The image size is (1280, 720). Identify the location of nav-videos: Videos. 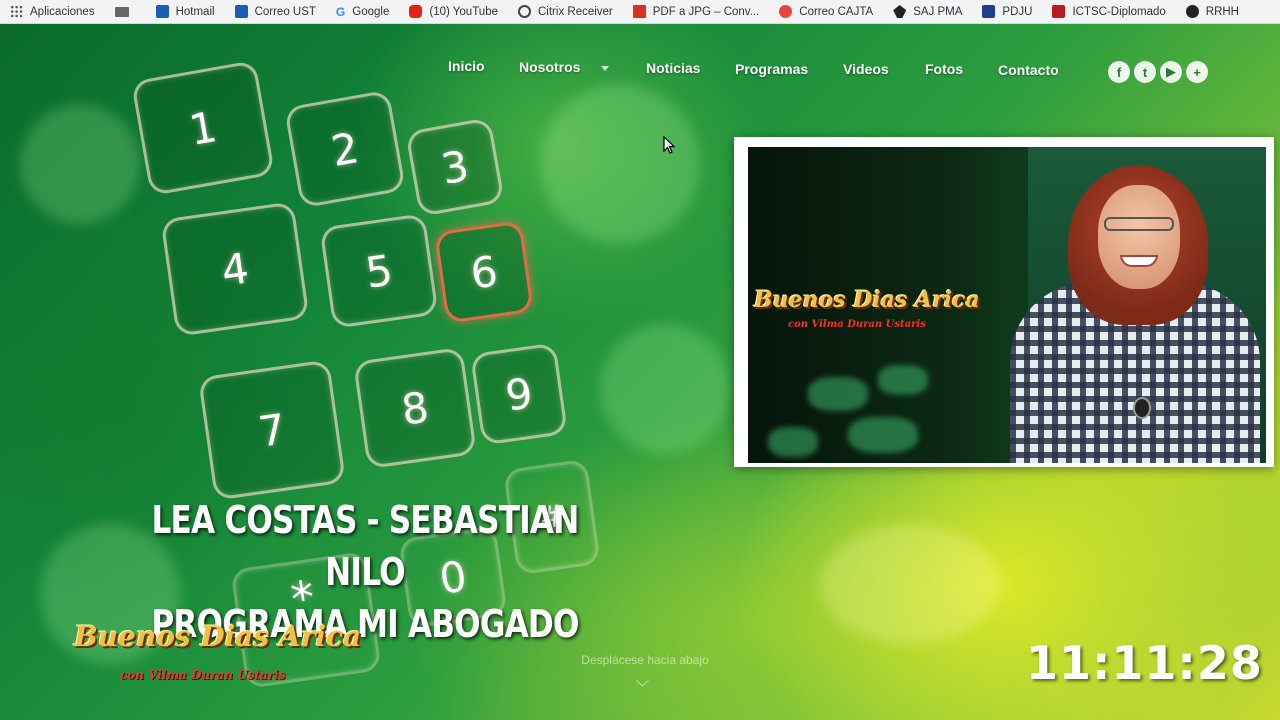
(866, 69).